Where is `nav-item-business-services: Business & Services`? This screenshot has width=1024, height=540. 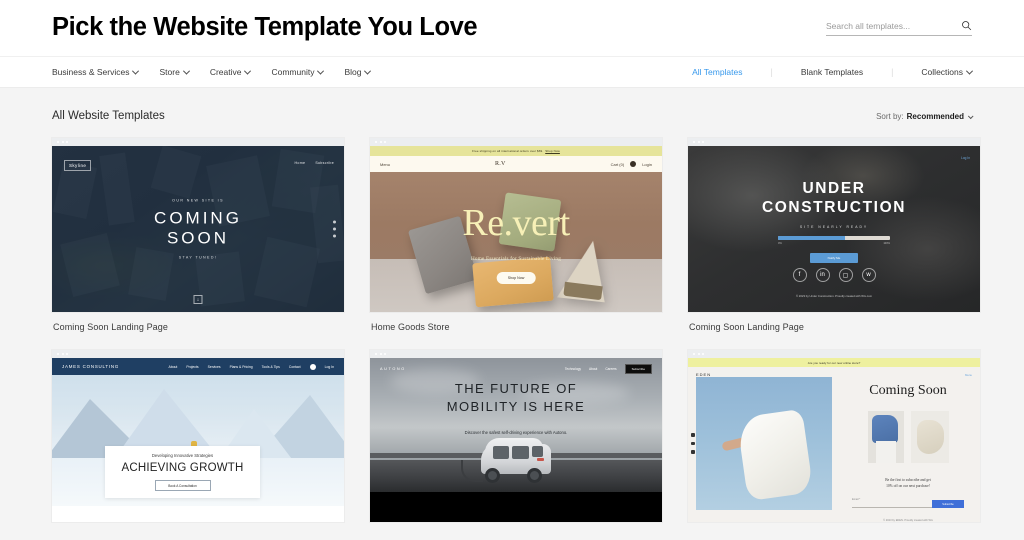
nav-item-business-services: Business & Services is located at coordinates (96, 72).